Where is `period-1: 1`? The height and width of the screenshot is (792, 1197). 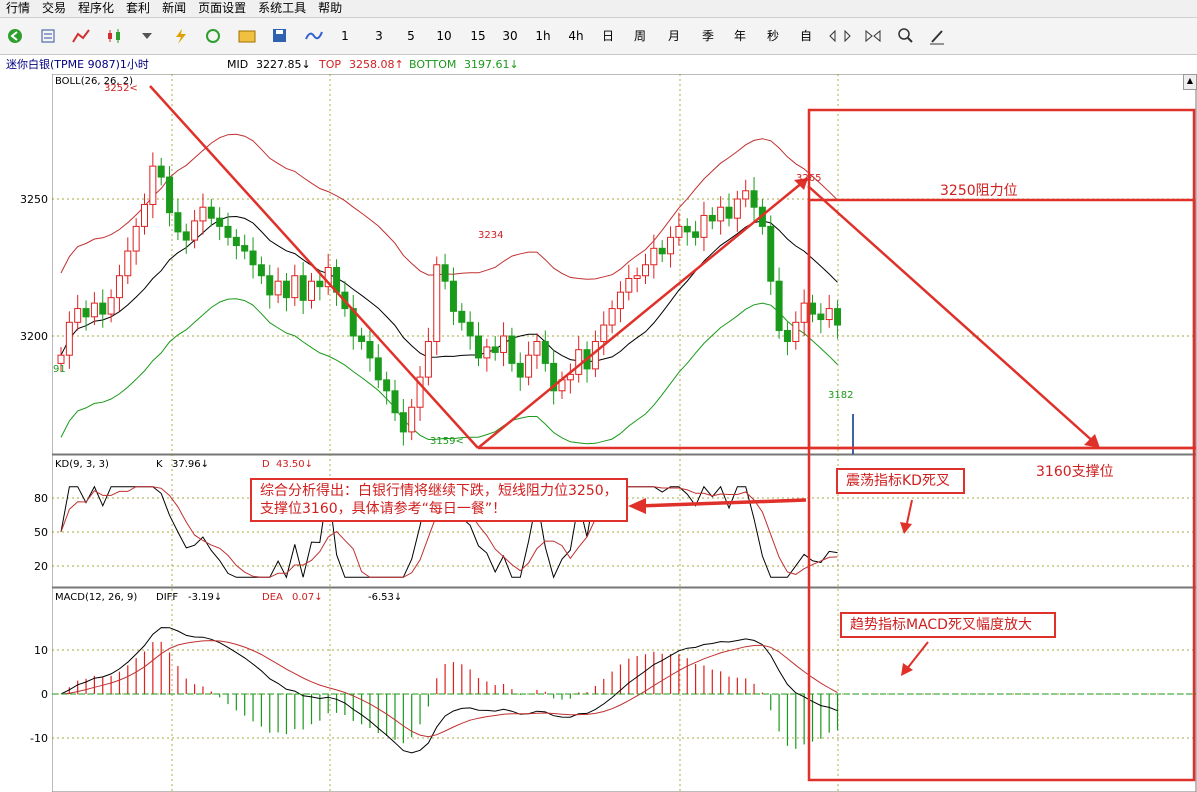
period-1: 1 is located at coordinates (345, 36).